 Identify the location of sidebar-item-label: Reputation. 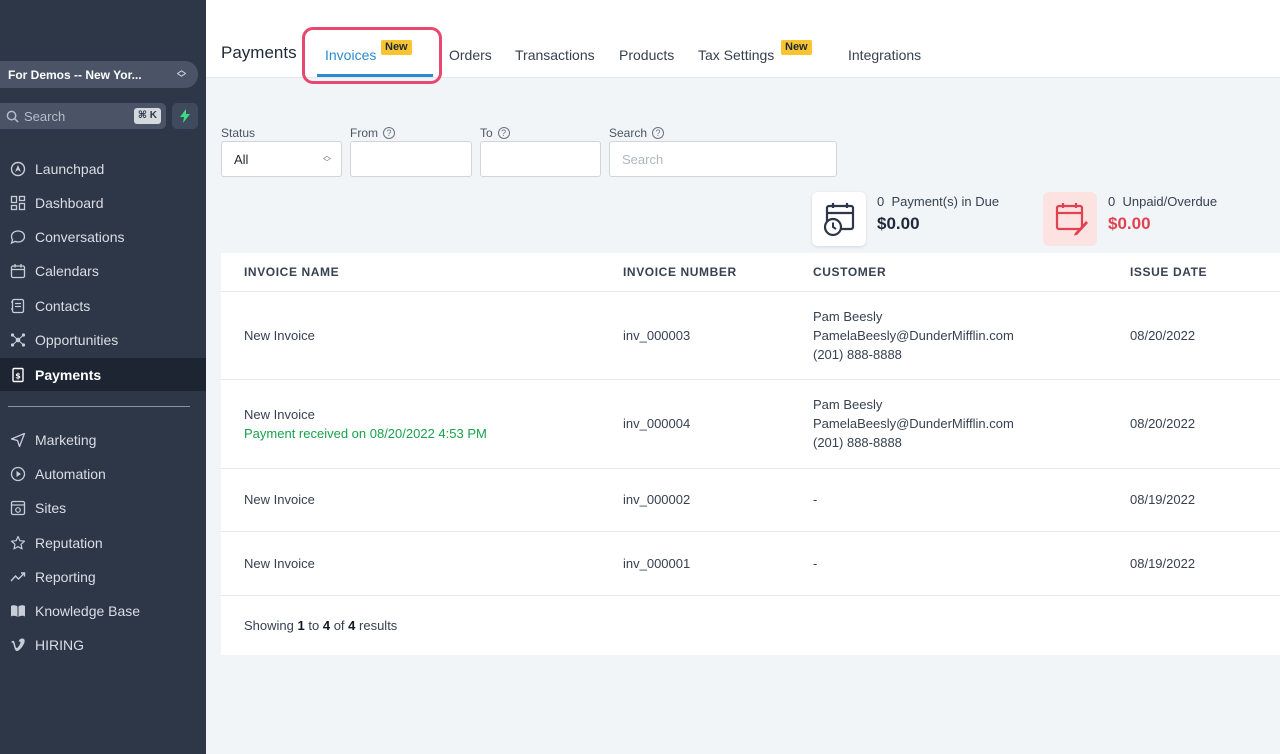
(69, 542).